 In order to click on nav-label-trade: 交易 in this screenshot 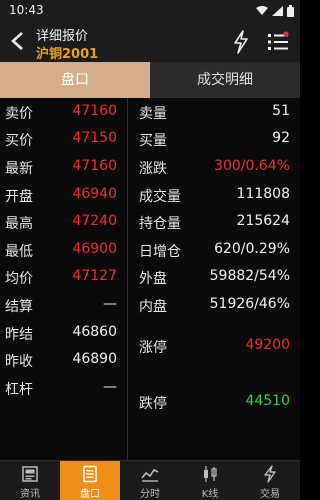, I will do `click(270, 494)`.